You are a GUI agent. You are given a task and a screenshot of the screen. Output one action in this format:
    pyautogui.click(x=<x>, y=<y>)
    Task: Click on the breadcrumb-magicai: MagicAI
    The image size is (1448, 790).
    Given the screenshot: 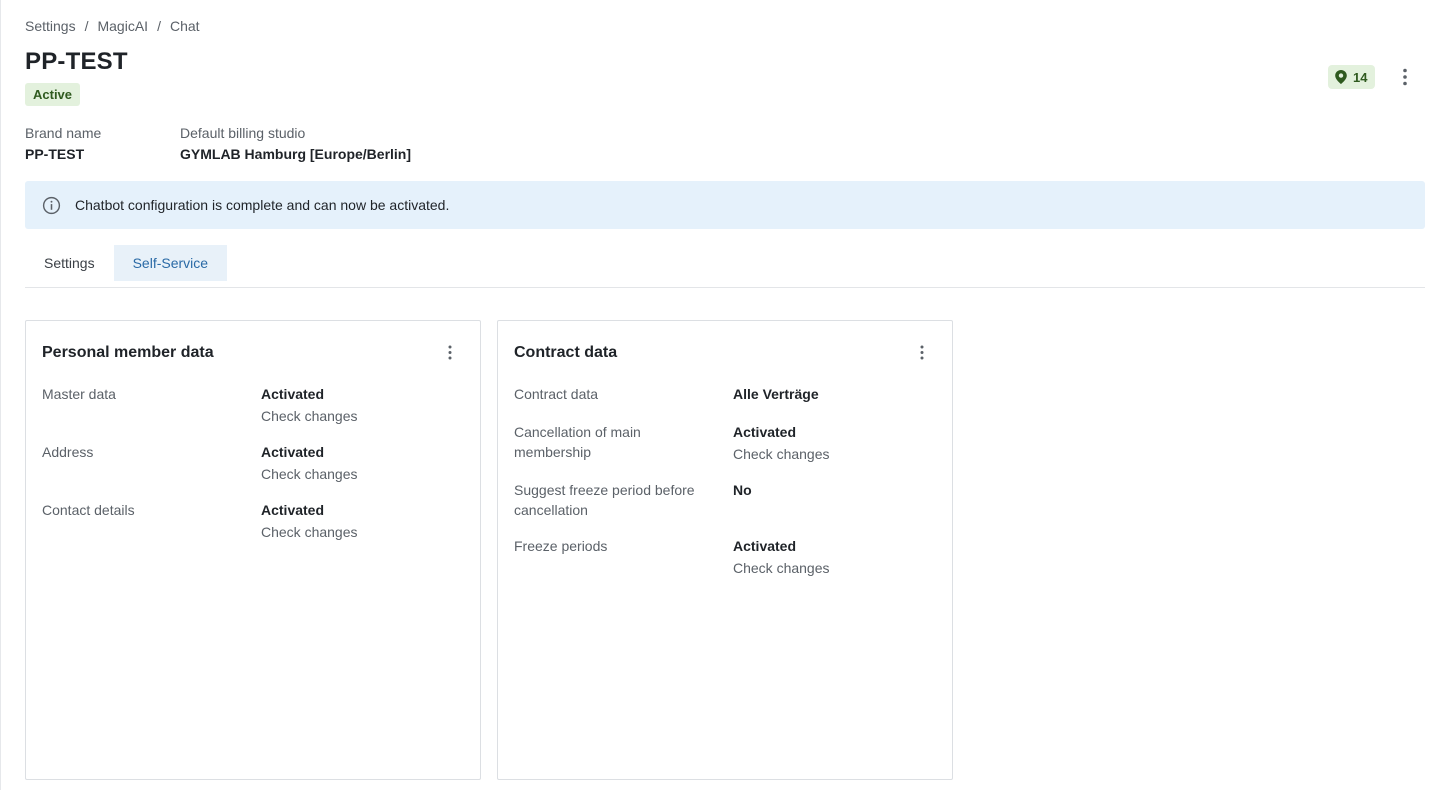 What is the action you would take?
    pyautogui.click(x=122, y=26)
    